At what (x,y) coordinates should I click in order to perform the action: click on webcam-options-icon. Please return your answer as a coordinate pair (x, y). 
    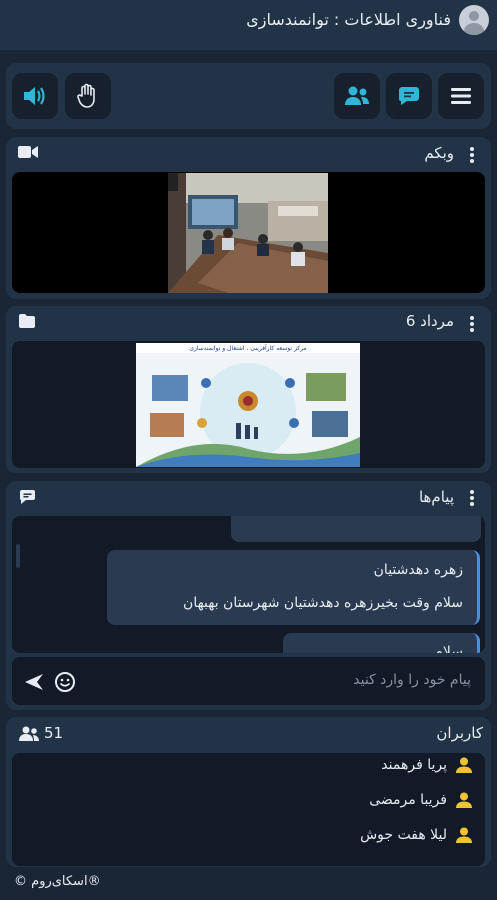
    Looking at the image, I should click on (472, 155).